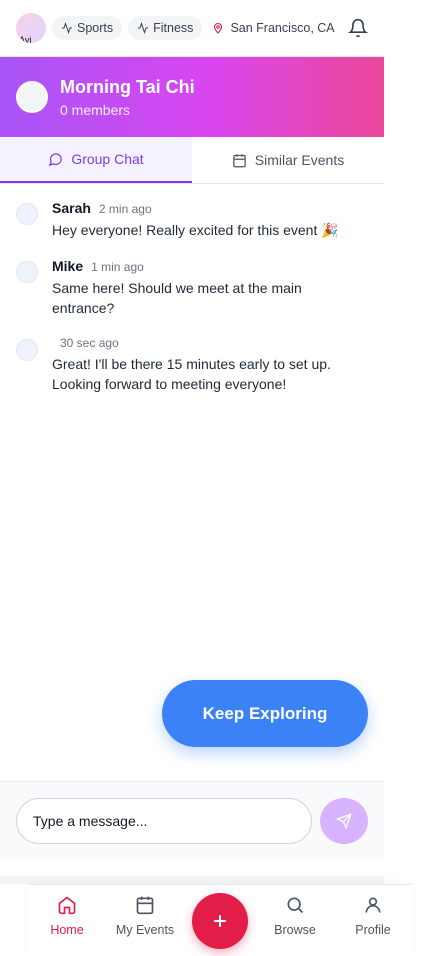 The image size is (440, 956). What do you see at coordinates (265, 713) in the screenshot?
I see `keep-exploring-button: Keep Exploring` at bounding box center [265, 713].